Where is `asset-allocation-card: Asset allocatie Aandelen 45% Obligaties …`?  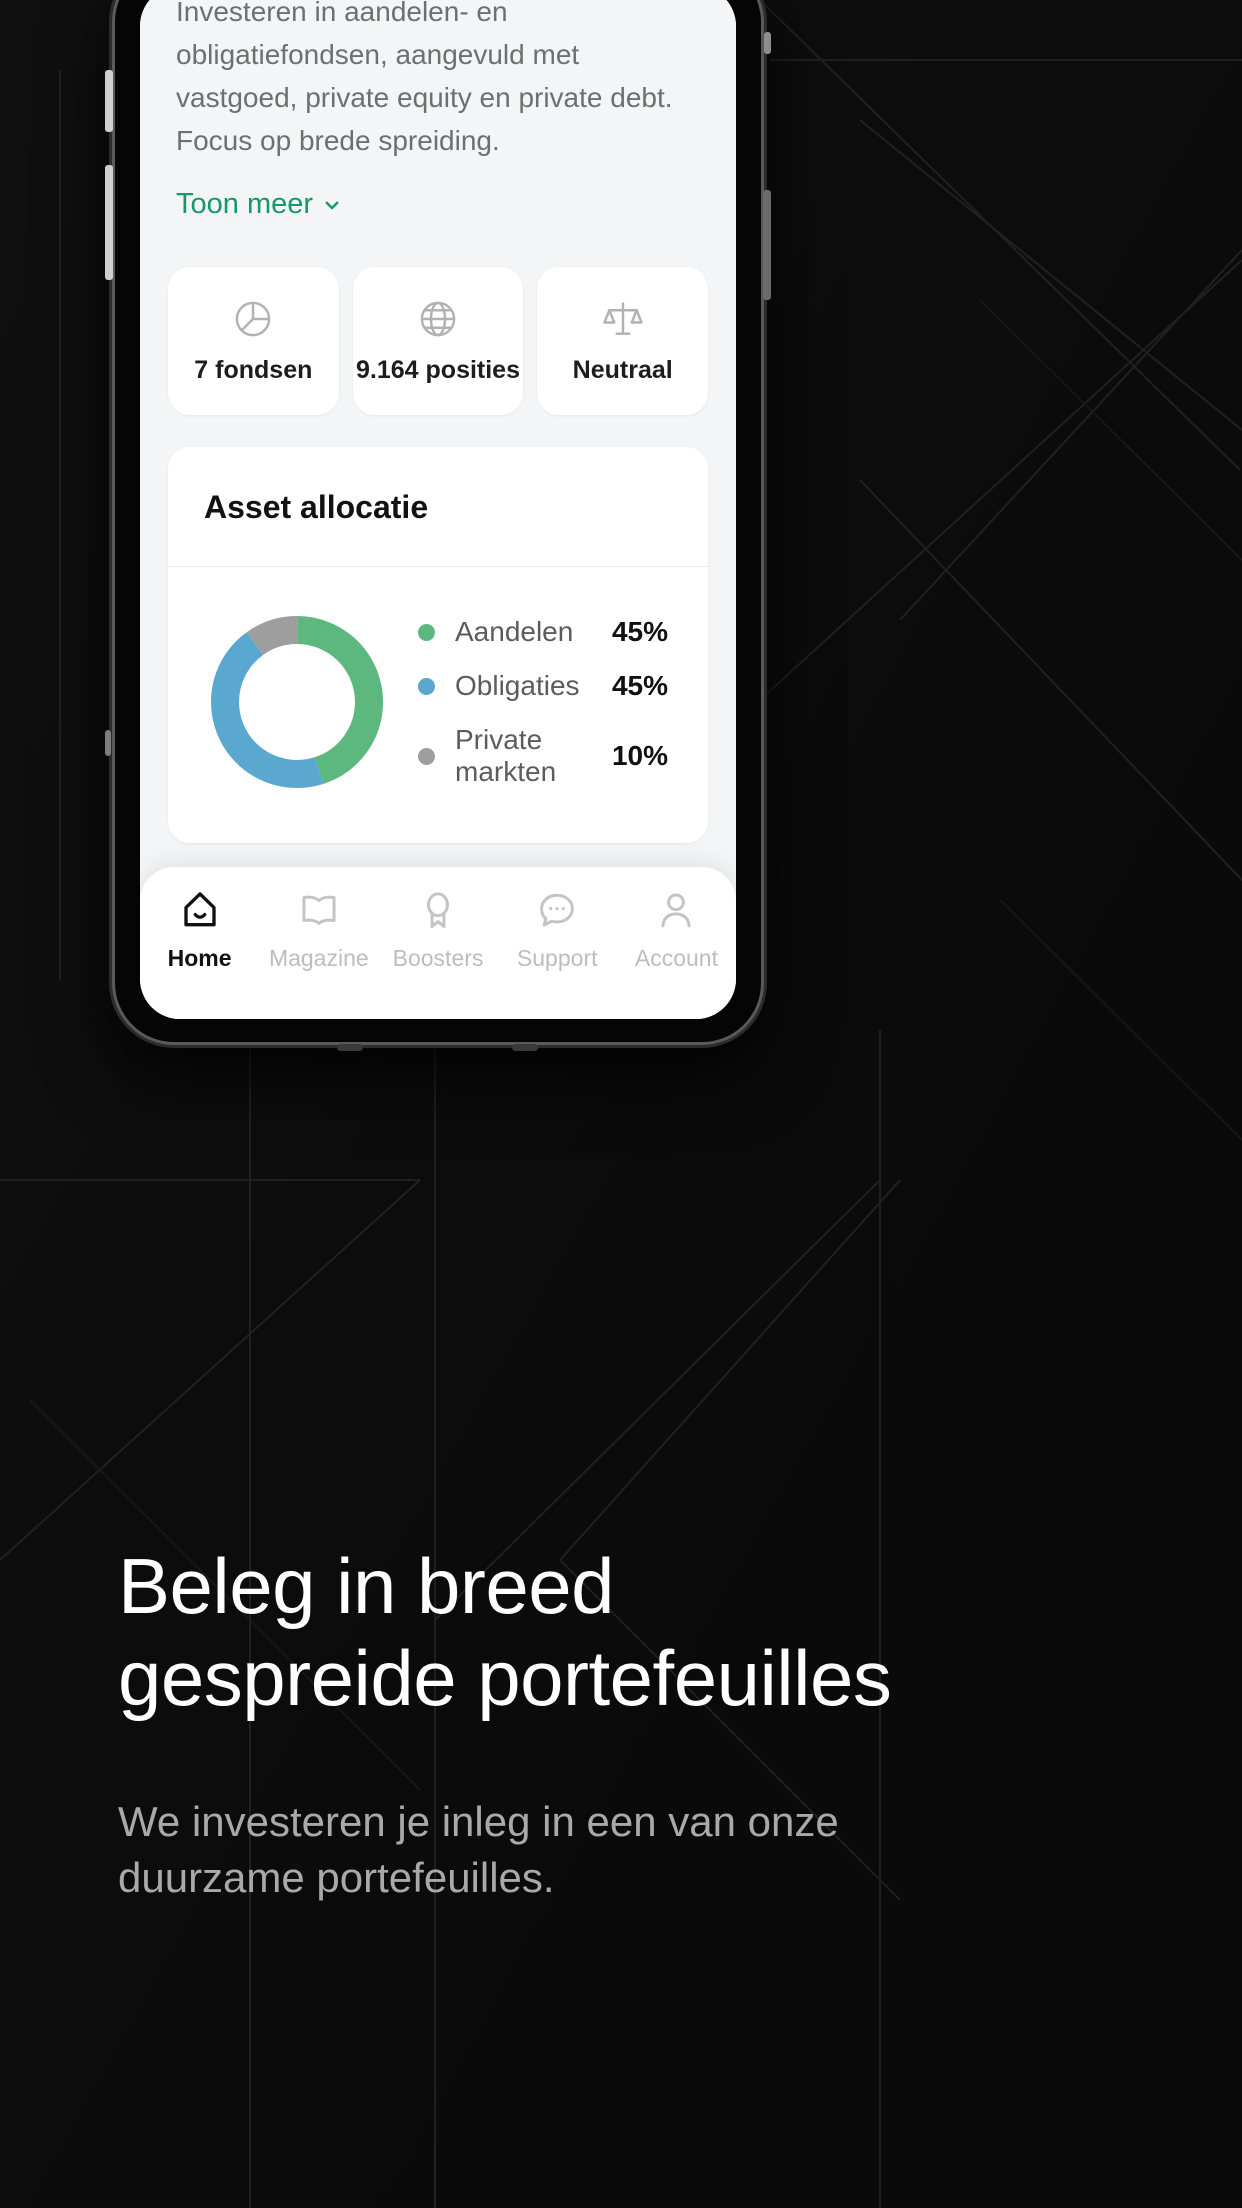
asset-allocation-card: Asset allocatie Aandelen 45% Obligaties … is located at coordinates (438, 645).